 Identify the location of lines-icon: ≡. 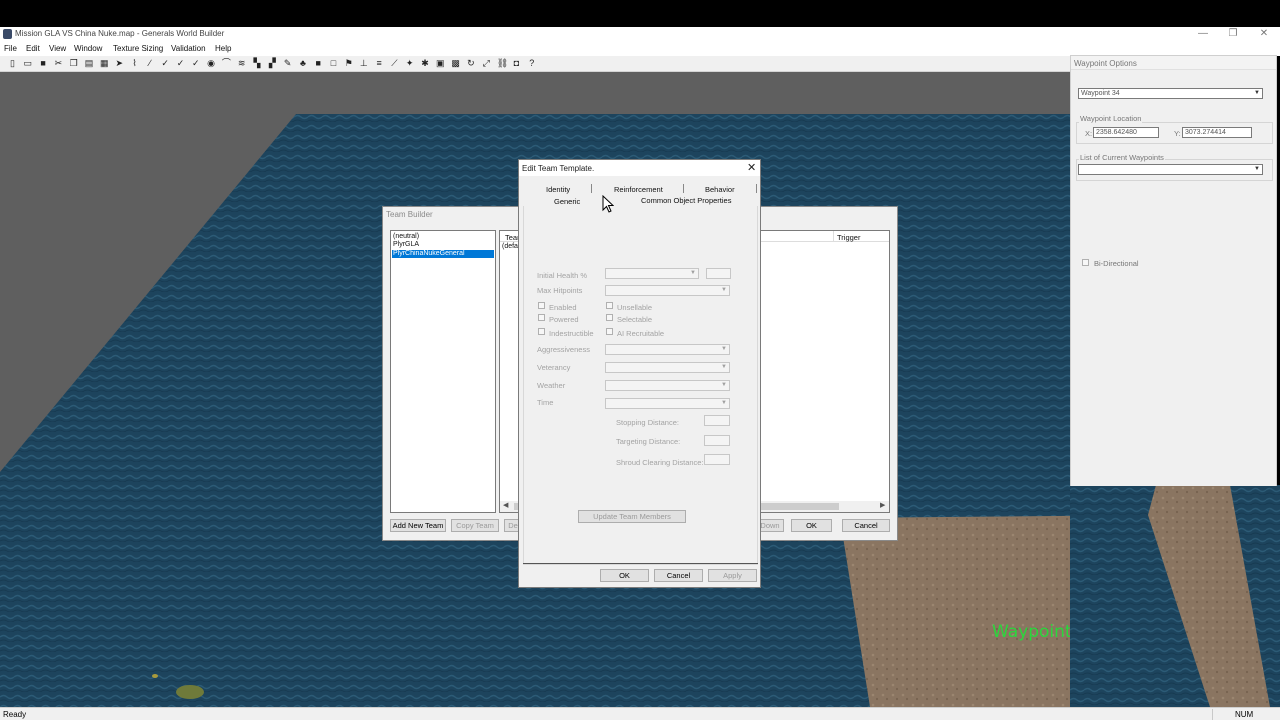
(379, 63).